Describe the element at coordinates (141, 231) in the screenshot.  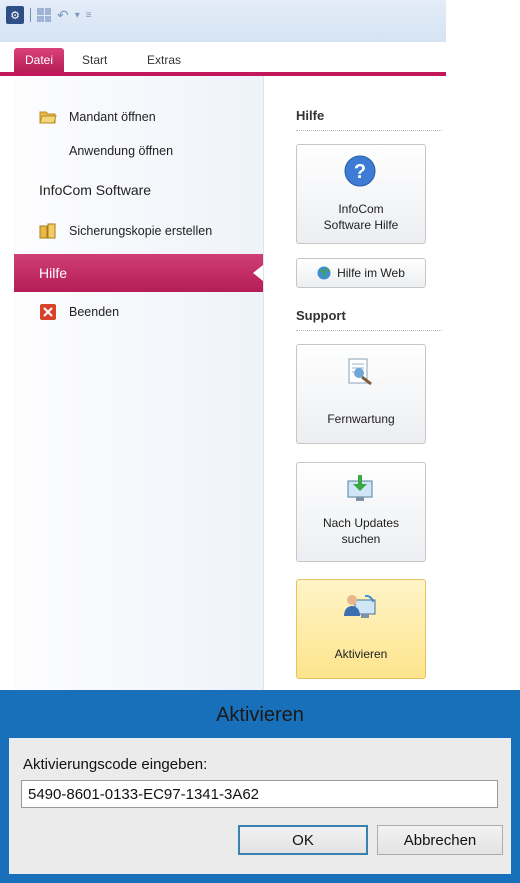
I see `menu-label: Sicherungskopie erstellen` at that location.